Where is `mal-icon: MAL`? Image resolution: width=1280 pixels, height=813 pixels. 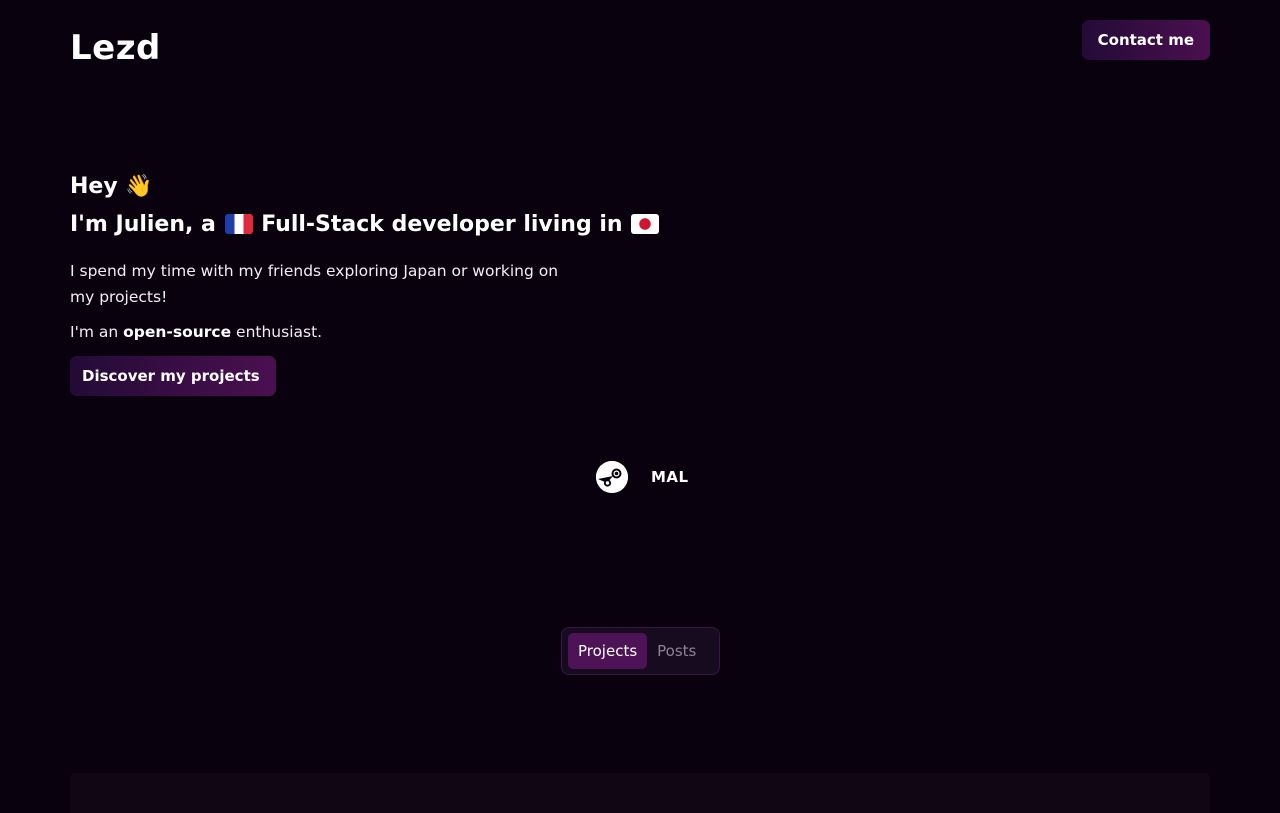
mal-icon: MAL is located at coordinates (670, 477).